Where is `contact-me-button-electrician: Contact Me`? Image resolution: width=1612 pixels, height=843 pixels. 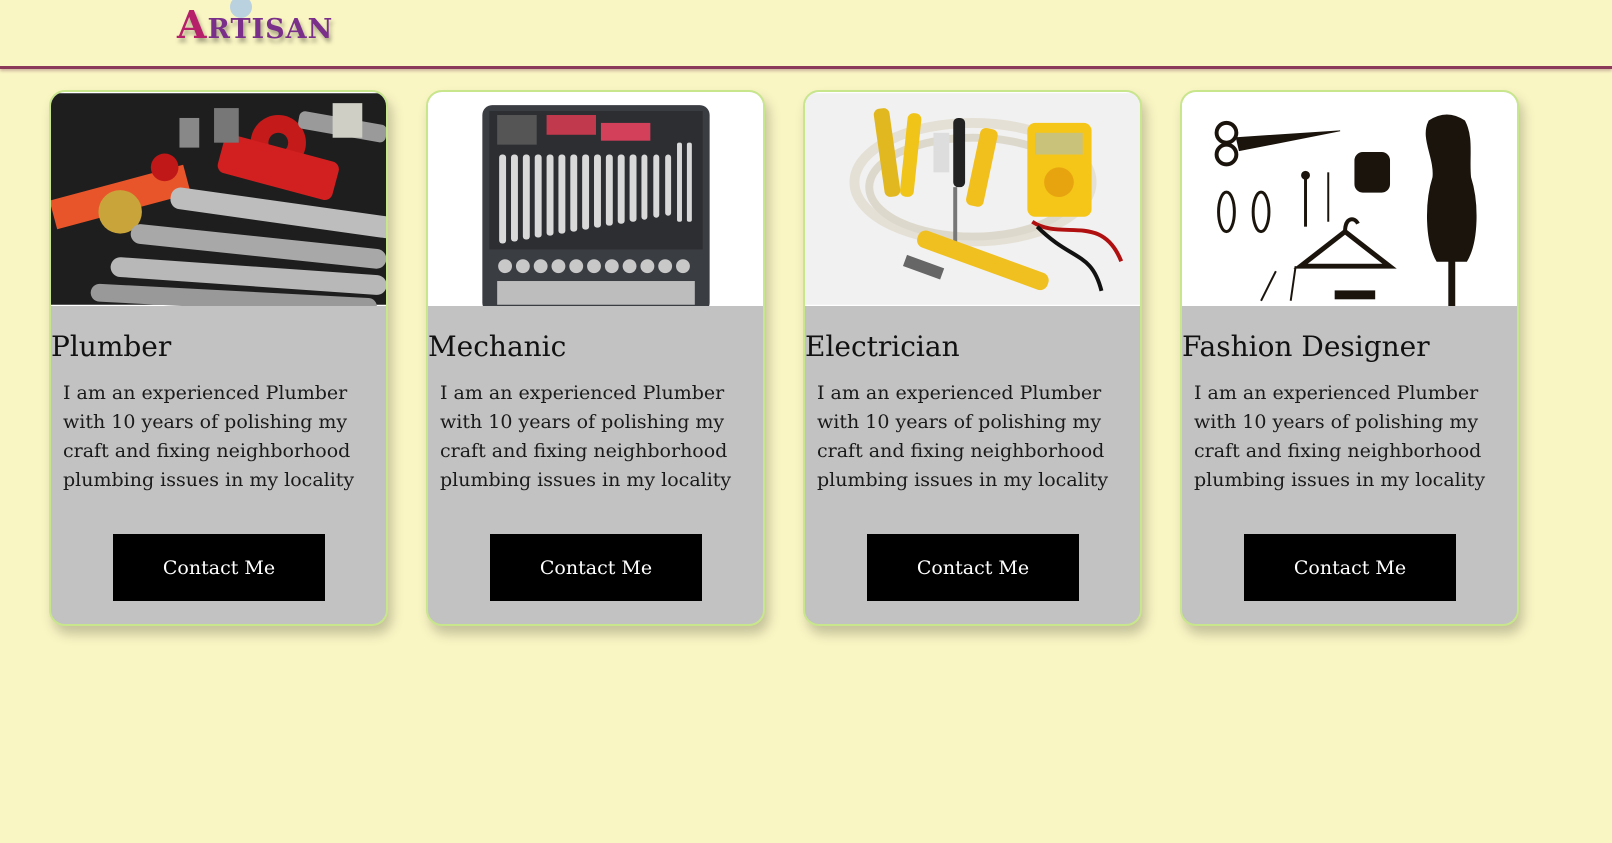 contact-me-button-electrician: Contact Me is located at coordinates (973, 567).